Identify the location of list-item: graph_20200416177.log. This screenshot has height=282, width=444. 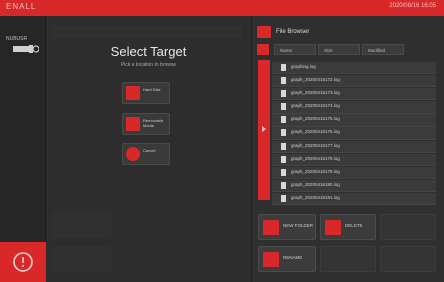
(354, 146).